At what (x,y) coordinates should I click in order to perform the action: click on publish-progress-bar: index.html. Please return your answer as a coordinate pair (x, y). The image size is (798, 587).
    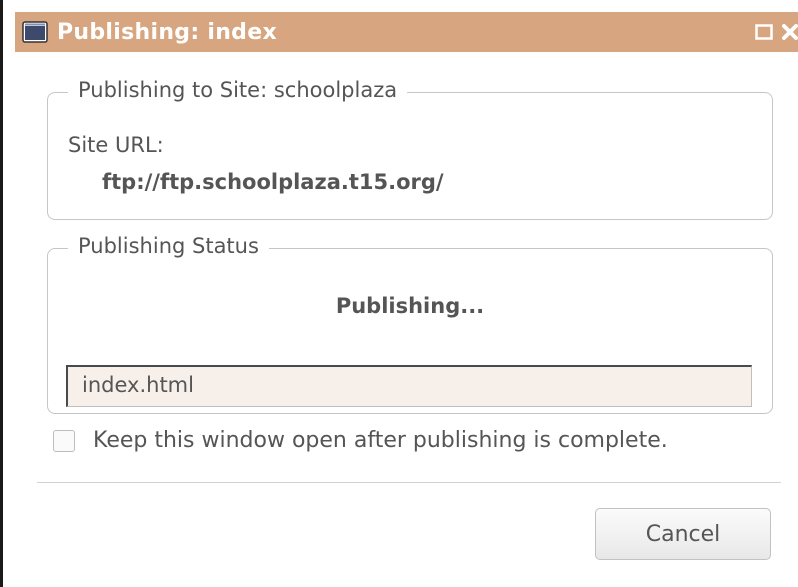
    Looking at the image, I should click on (409, 386).